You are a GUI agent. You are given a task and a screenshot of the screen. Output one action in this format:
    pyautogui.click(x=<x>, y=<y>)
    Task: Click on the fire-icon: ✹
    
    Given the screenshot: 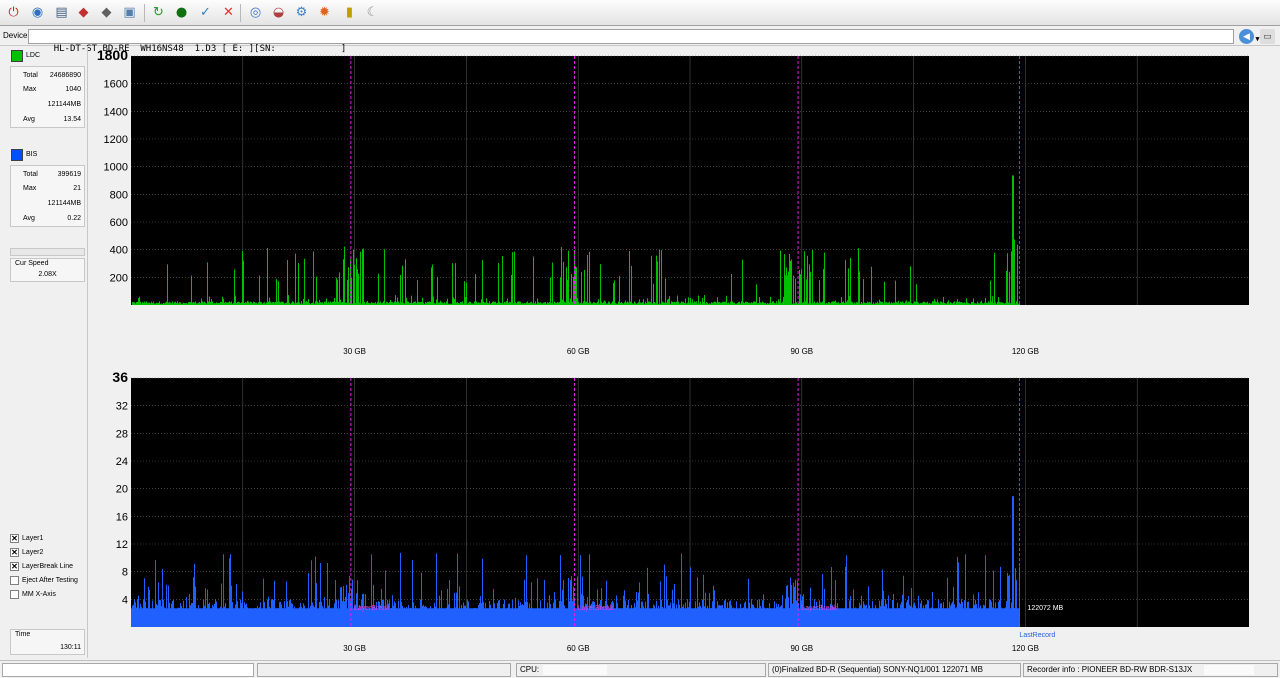 What is the action you would take?
    pyautogui.click(x=324, y=12)
    